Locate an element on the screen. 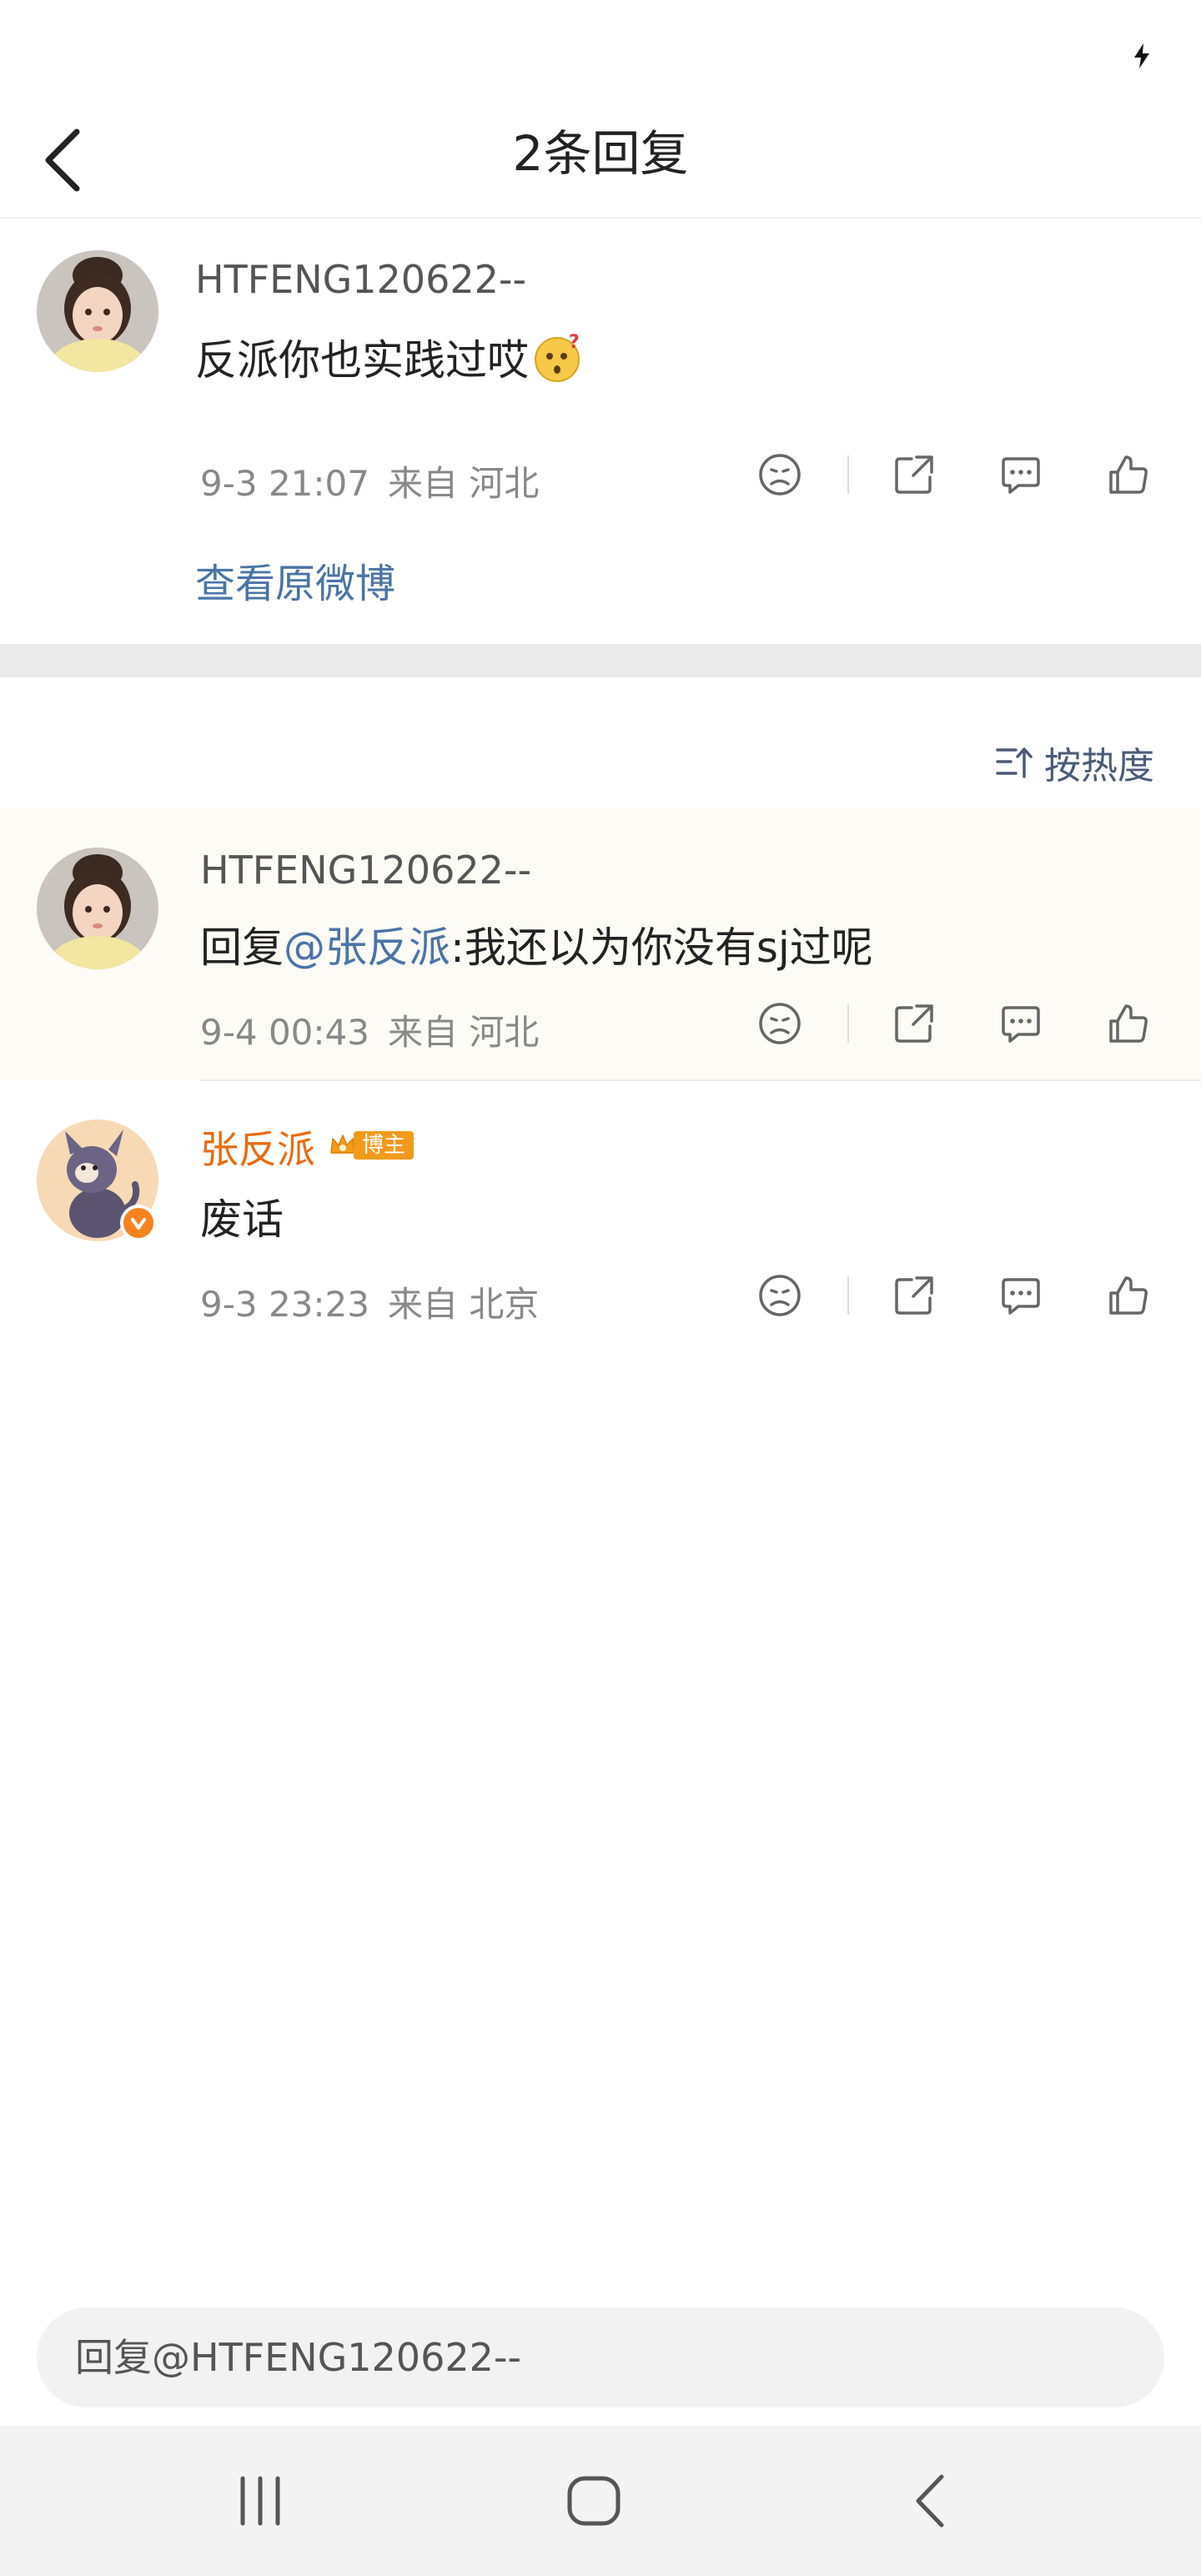  recent-apps-button is located at coordinates (260, 2501).